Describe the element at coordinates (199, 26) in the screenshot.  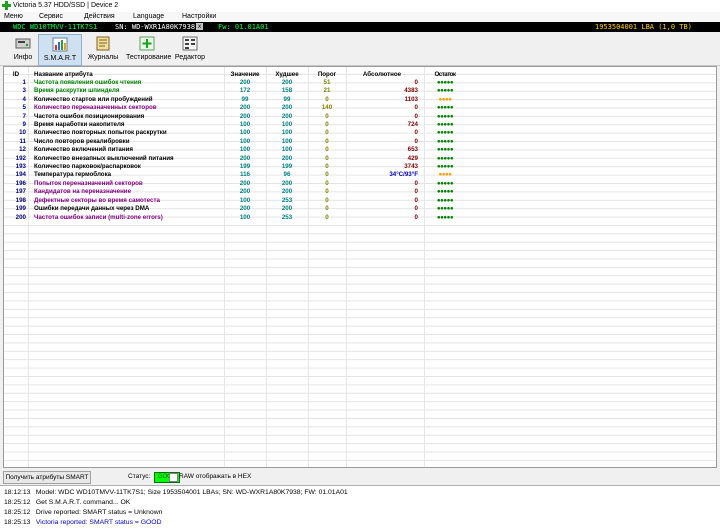
I see `close-drive-icon: x` at that location.